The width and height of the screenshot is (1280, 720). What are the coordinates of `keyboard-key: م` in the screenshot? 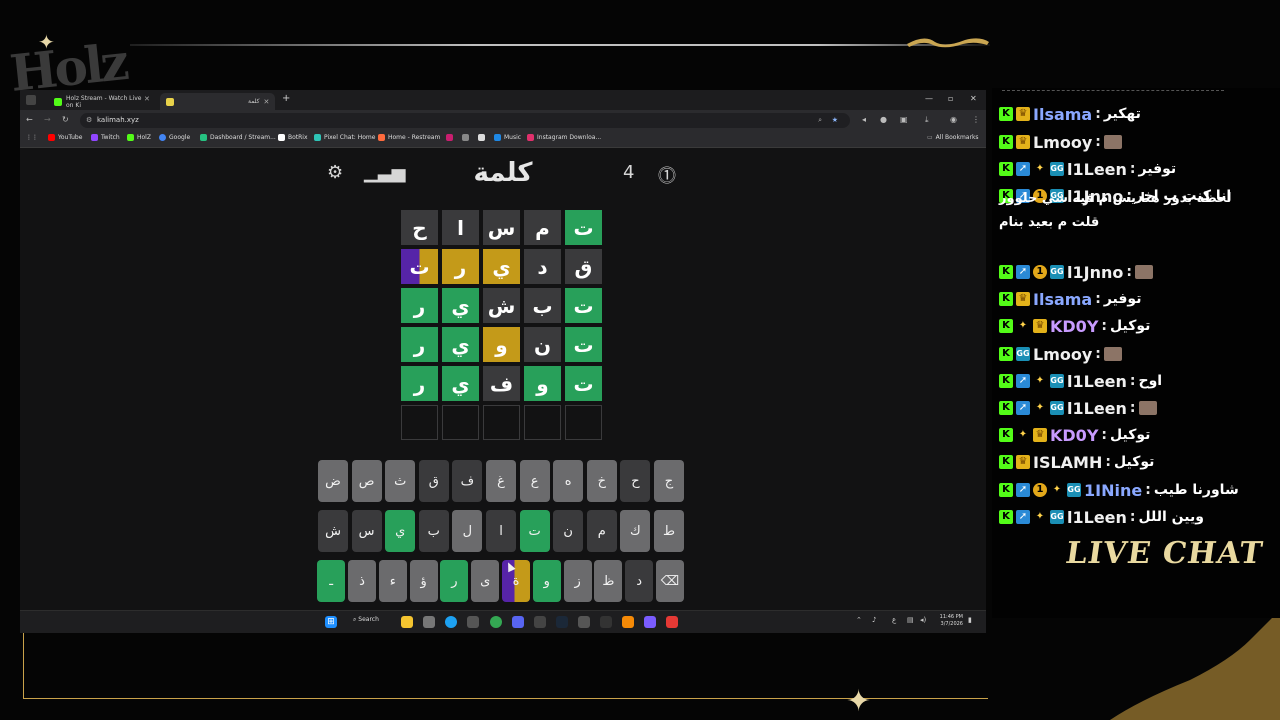 It's located at (601, 531).